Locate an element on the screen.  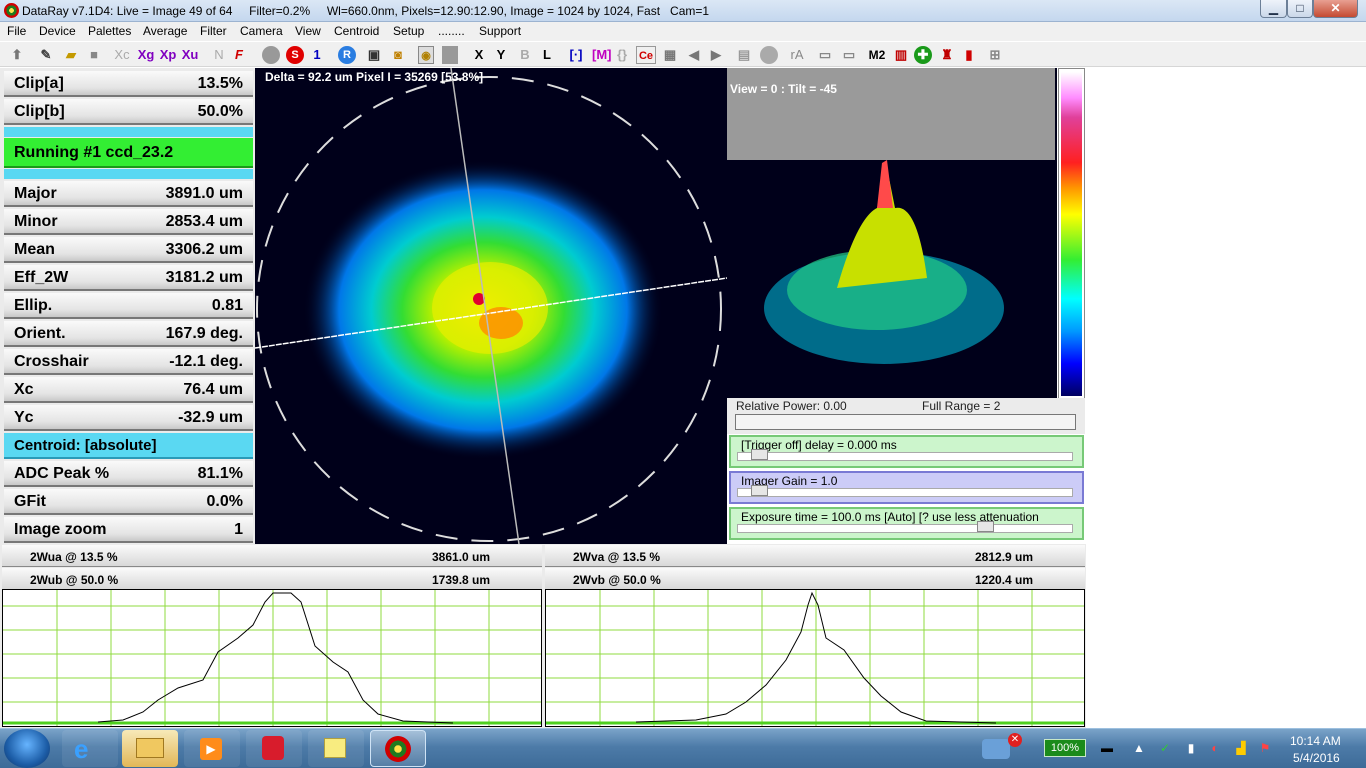
f-button: F is located at coordinates (239, 55).